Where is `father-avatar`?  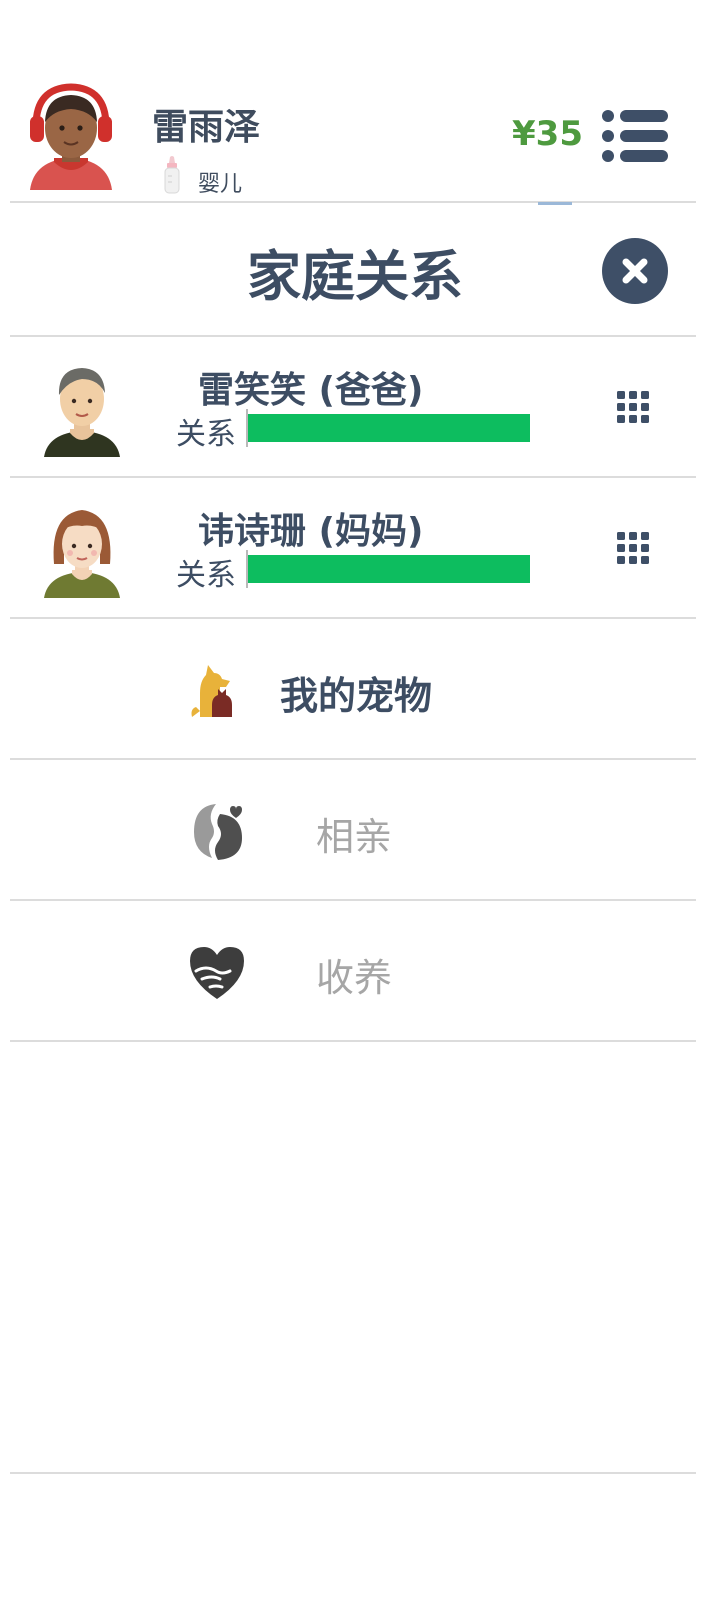 father-avatar is located at coordinates (82, 409).